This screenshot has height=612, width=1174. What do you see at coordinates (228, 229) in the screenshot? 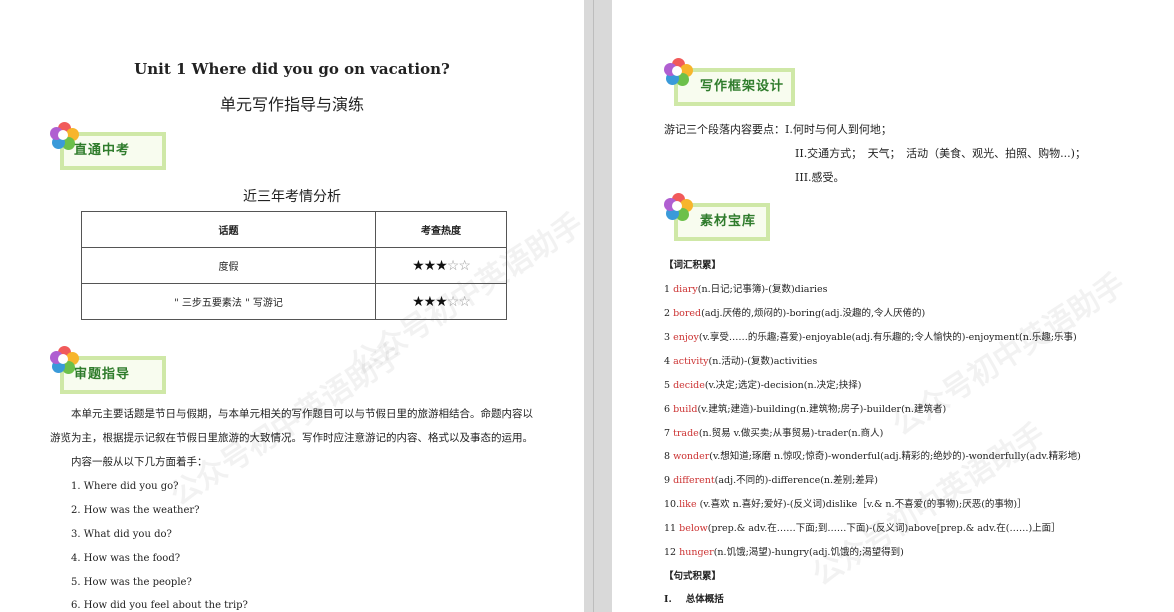
I see `col-header-topic: 话题` at bounding box center [228, 229].